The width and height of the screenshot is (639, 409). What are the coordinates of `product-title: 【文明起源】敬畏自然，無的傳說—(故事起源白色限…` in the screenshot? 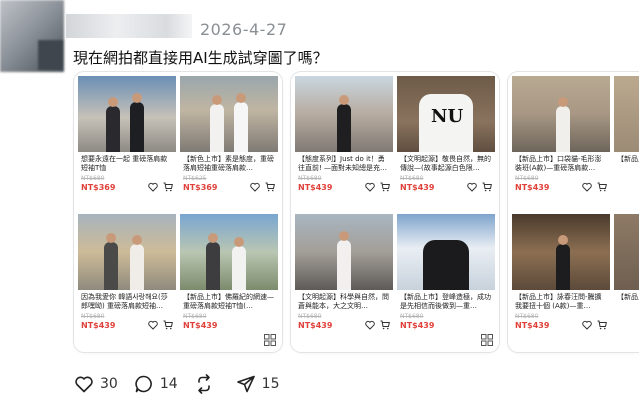 It's located at (445, 163).